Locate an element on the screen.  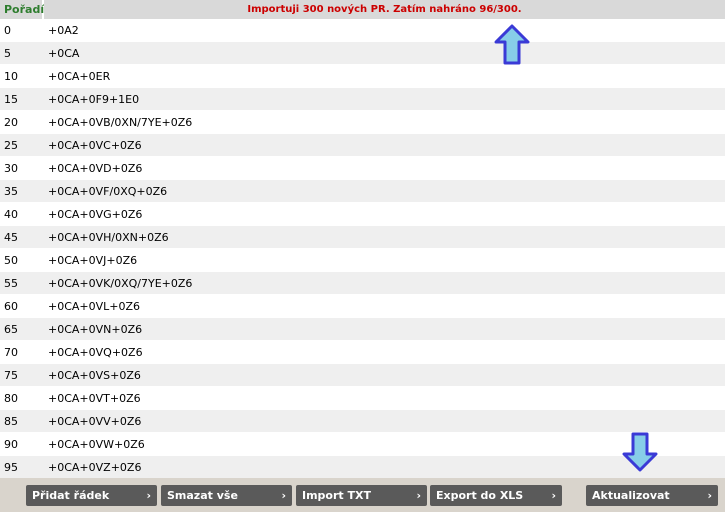
pr-code-cell: +0CA+0ER is located at coordinates (79, 76).